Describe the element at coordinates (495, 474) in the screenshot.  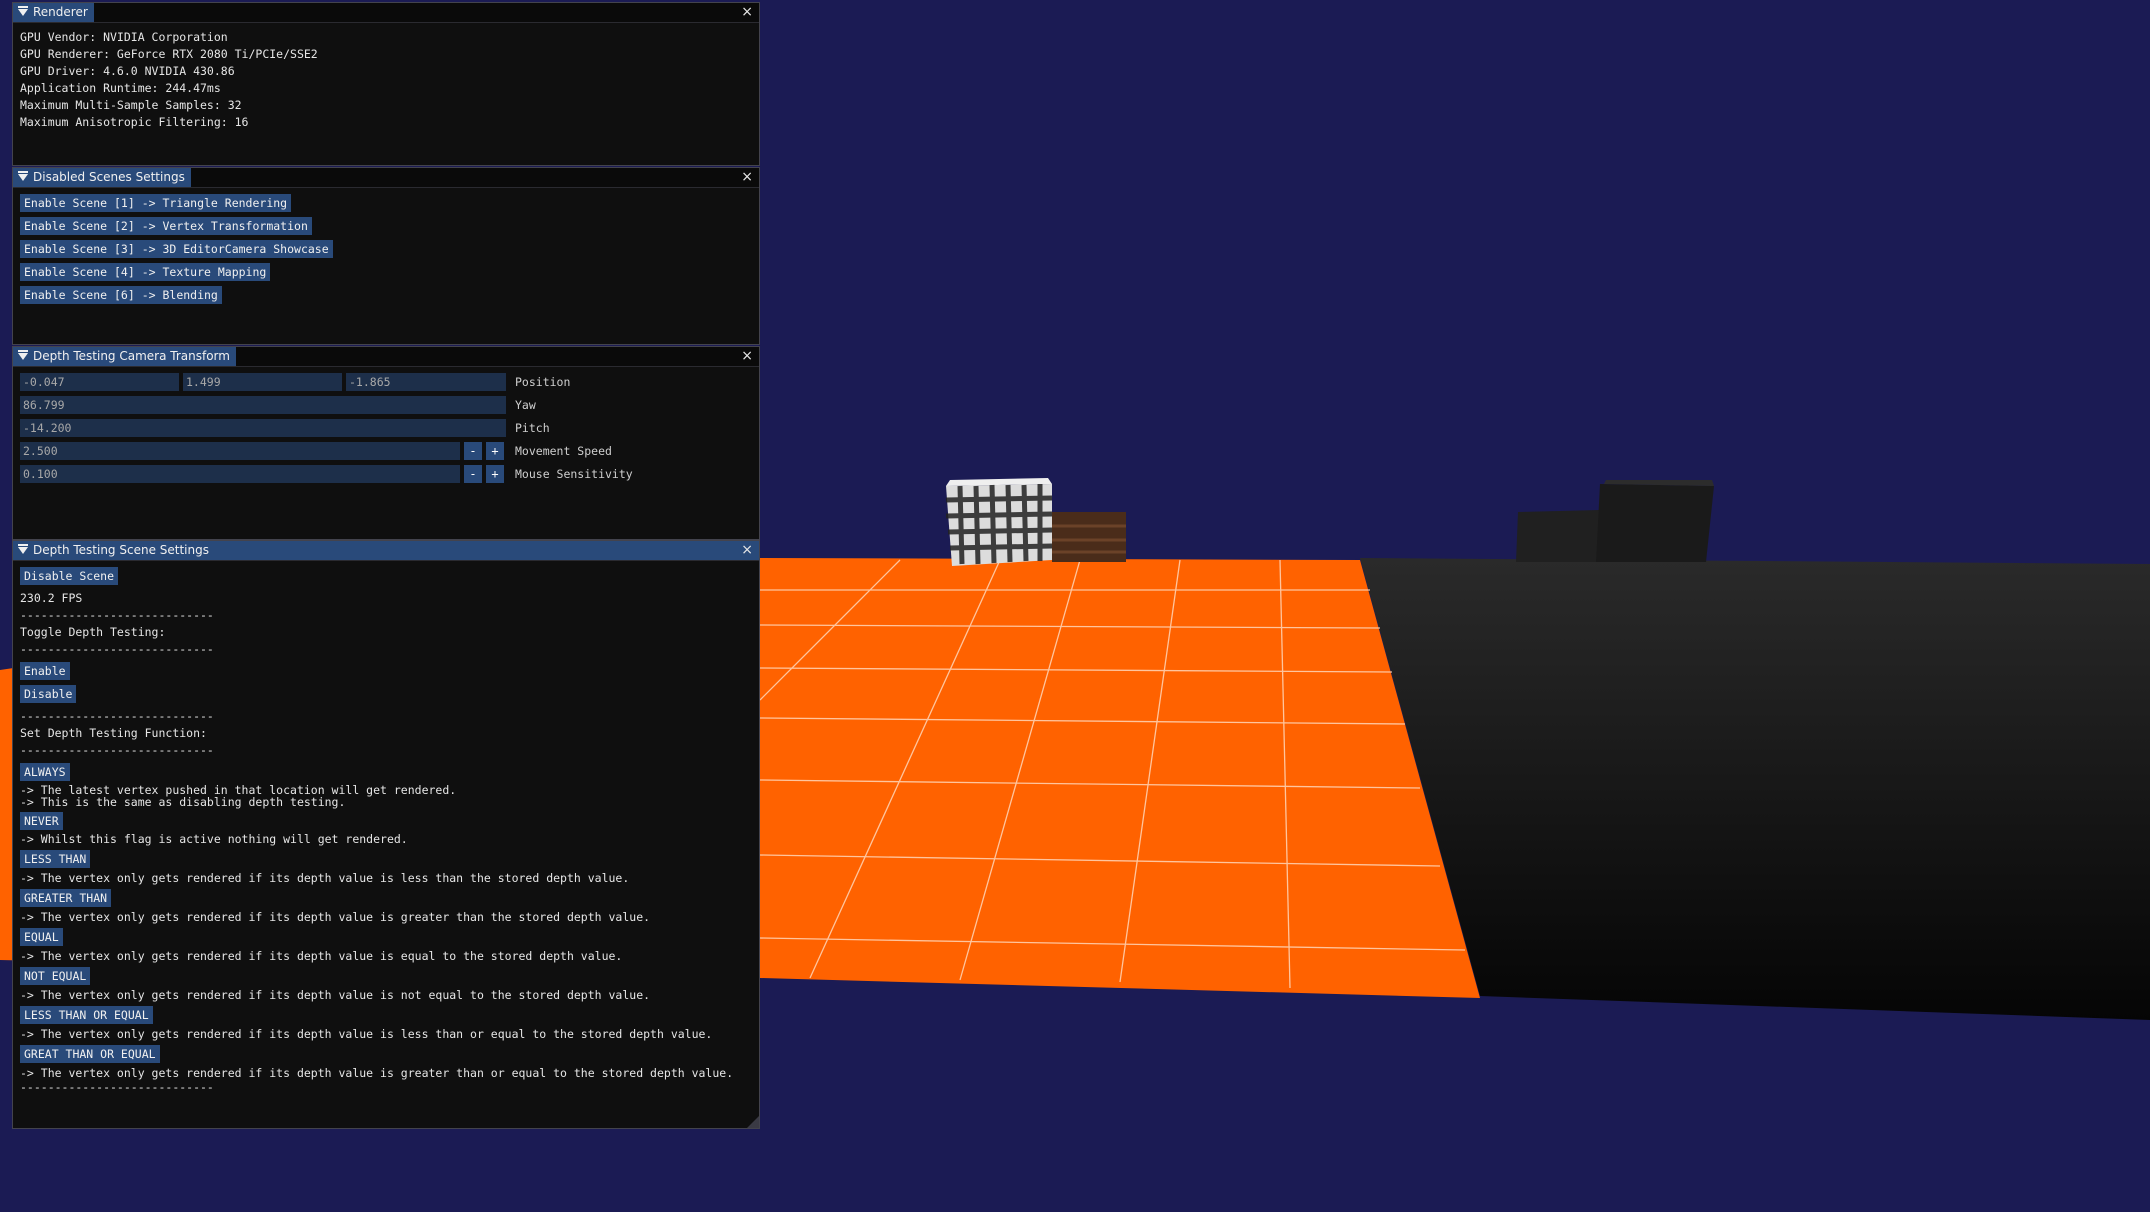
I see `mouse-sensitivity-increment-button: +` at that location.